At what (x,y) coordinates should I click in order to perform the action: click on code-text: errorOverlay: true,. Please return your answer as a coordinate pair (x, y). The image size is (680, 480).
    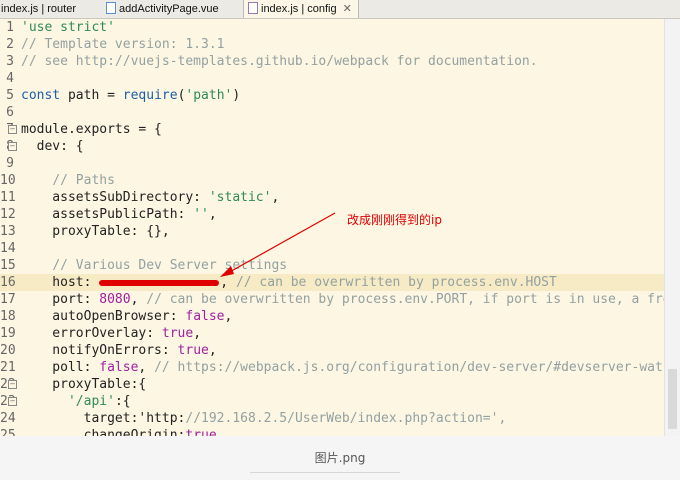
    Looking at the image, I should click on (111, 333).